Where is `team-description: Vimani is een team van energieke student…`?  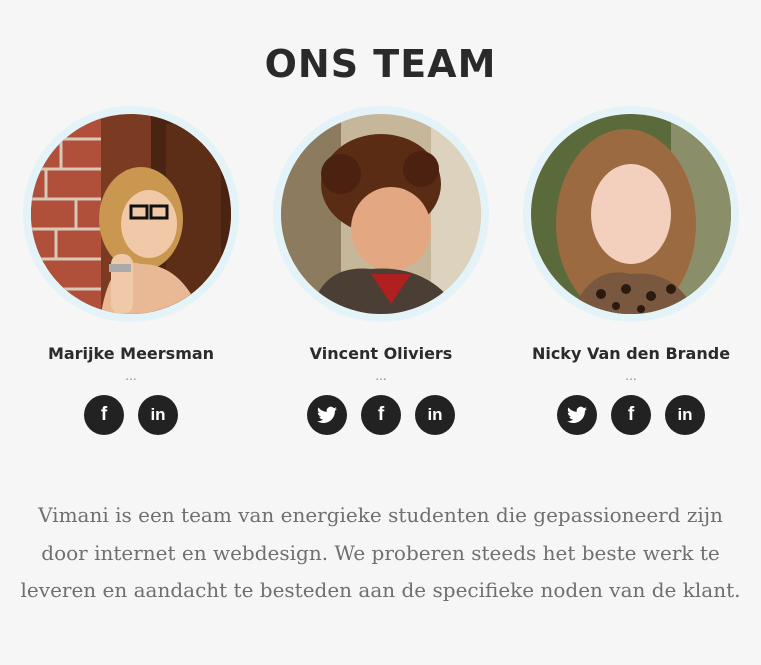
team-description: Vimani is een team van energieke student… is located at coordinates (380, 552).